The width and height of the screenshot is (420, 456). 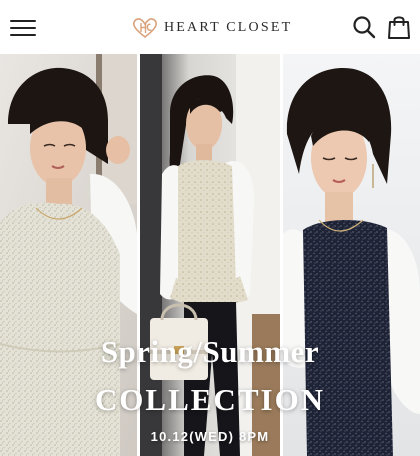 What do you see at coordinates (399, 27) in the screenshot?
I see `shopping-bag-icon` at bounding box center [399, 27].